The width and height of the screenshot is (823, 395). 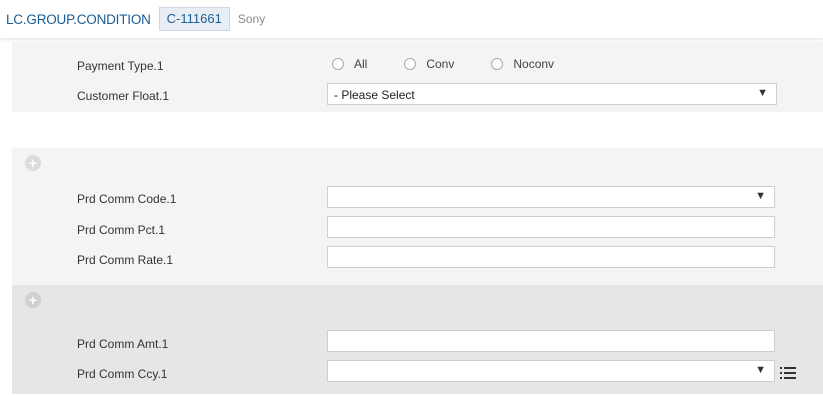 What do you see at coordinates (788, 373) in the screenshot?
I see `list-icon` at bounding box center [788, 373].